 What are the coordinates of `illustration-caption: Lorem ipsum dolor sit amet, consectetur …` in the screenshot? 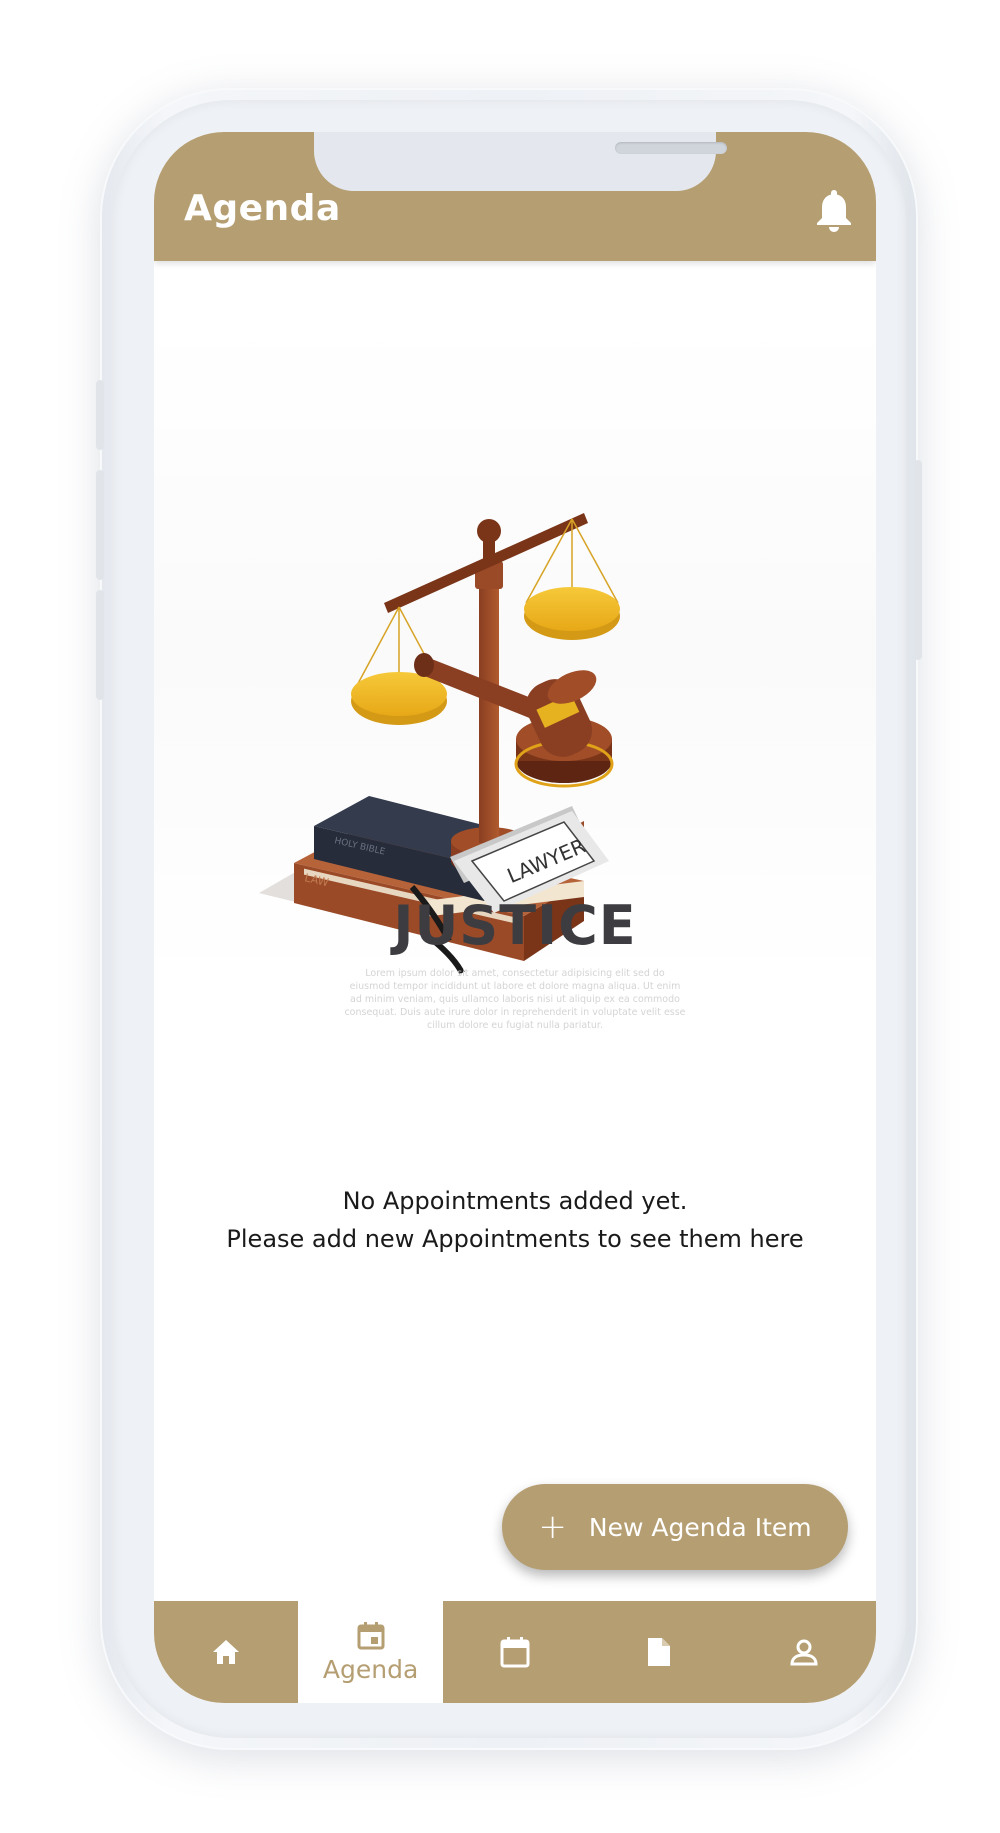 It's located at (515, 999).